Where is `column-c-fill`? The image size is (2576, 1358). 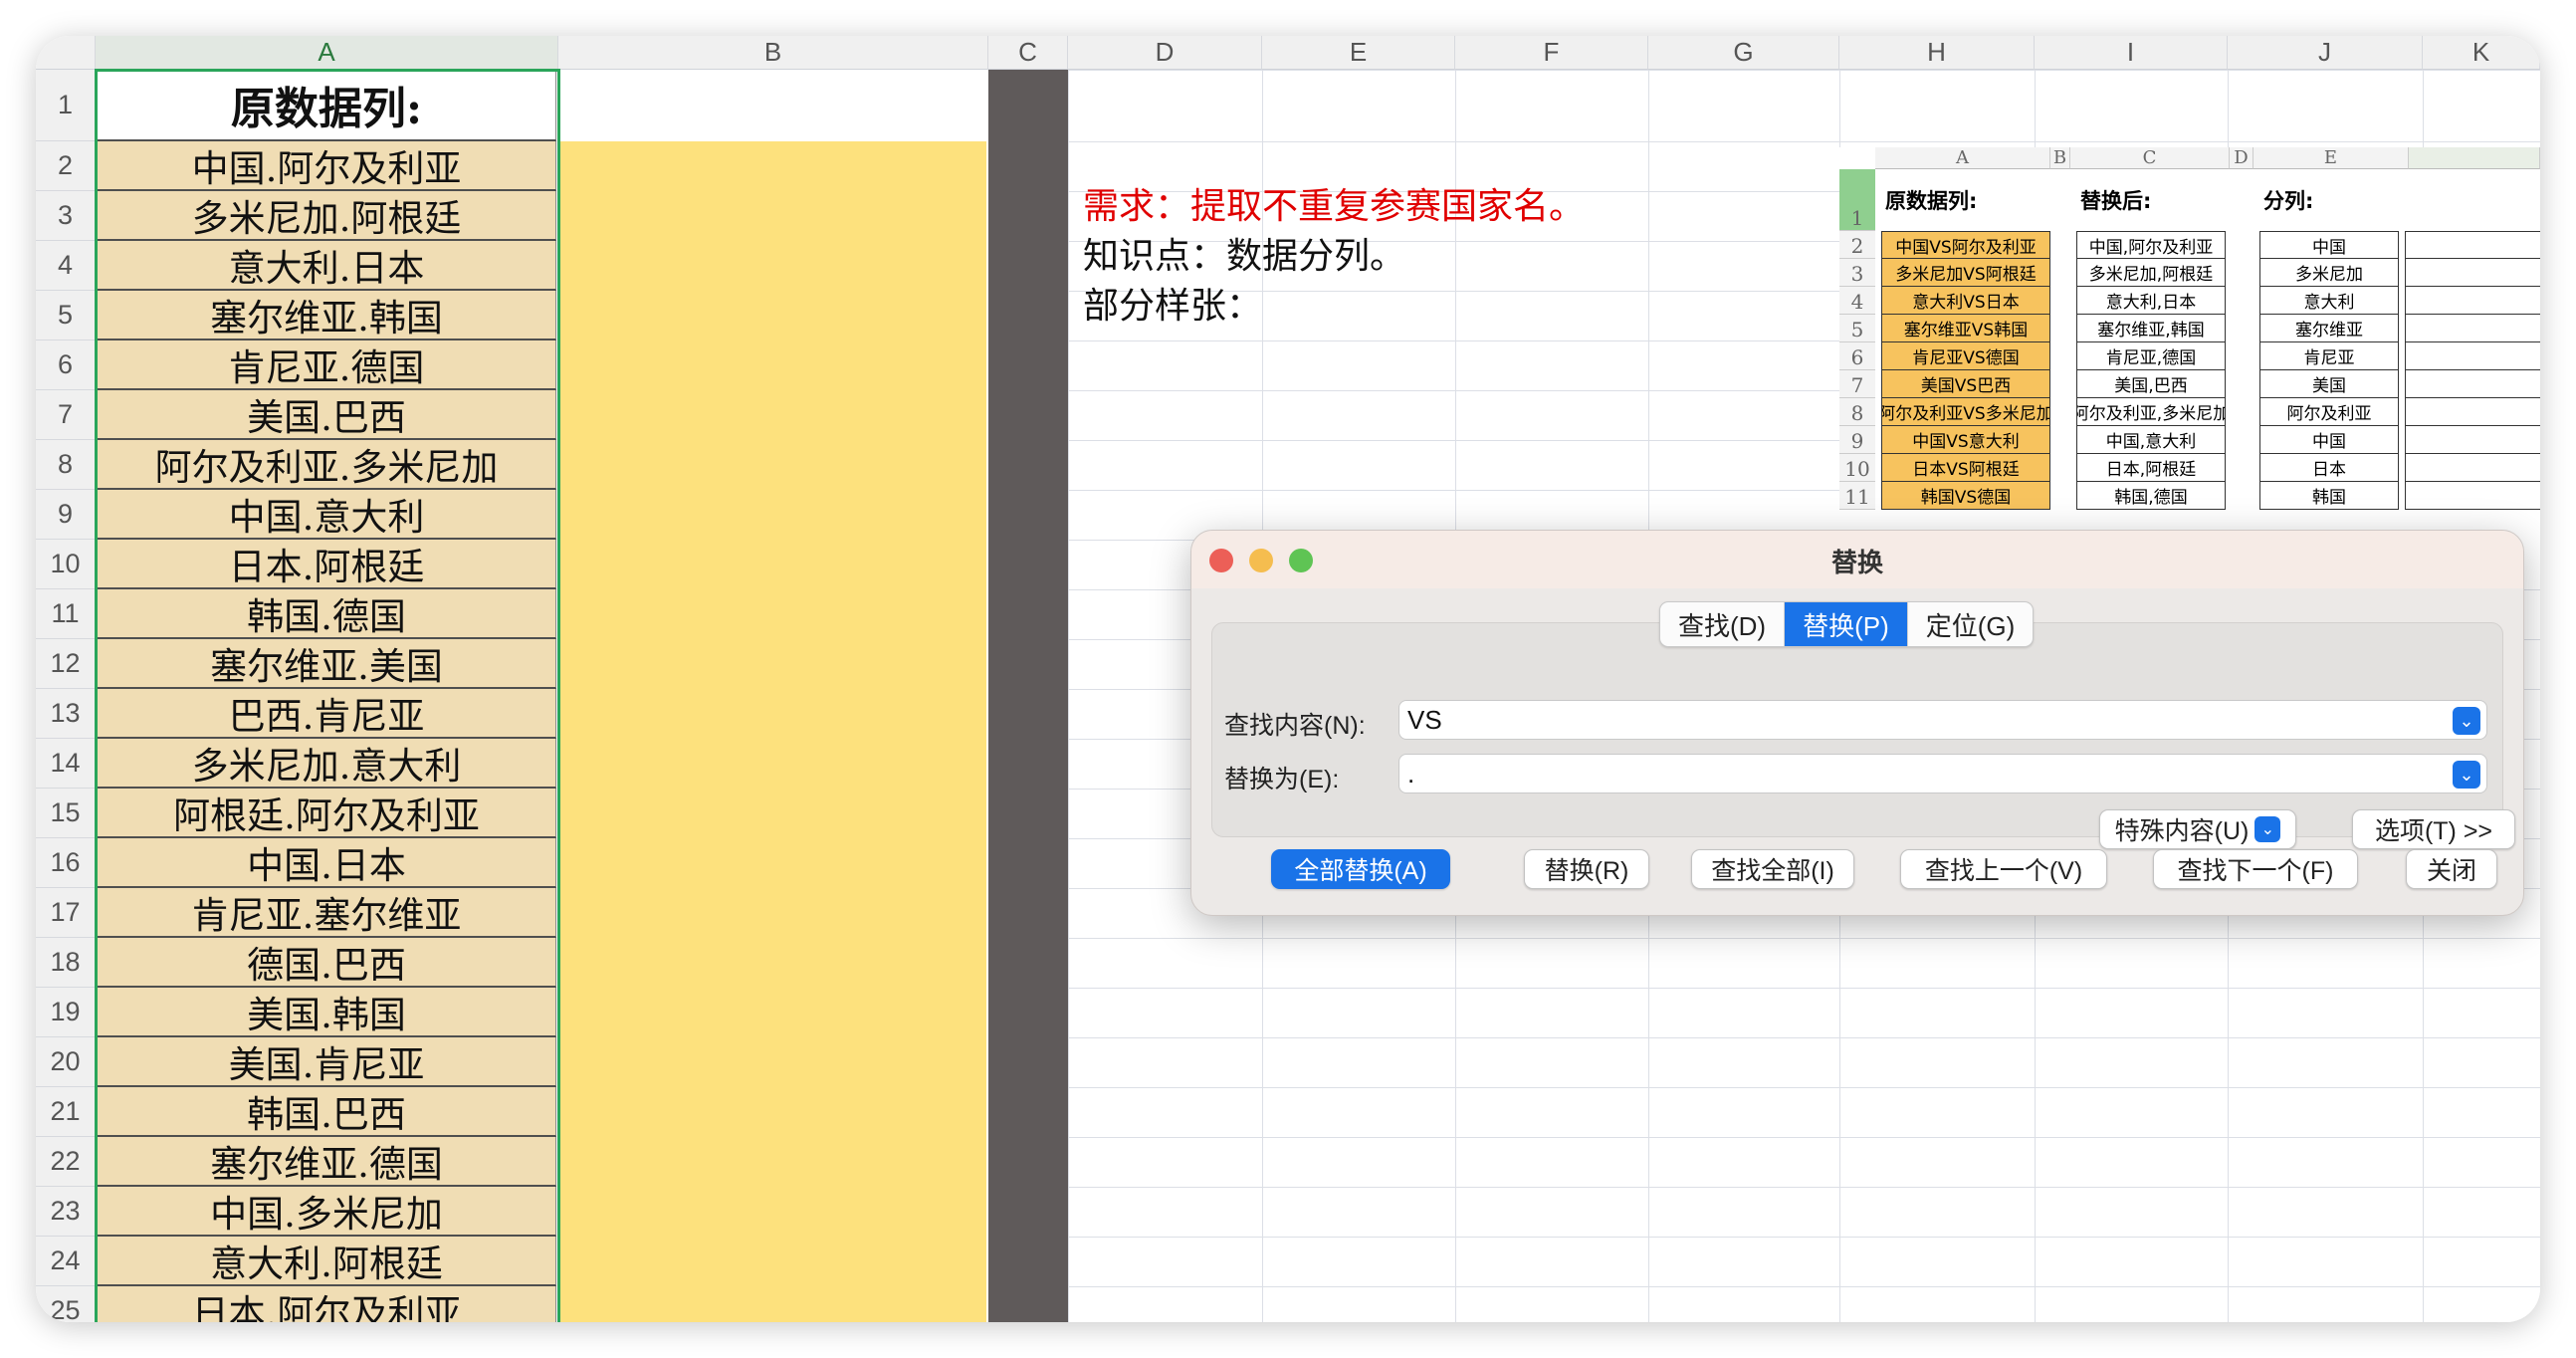 column-c-fill is located at coordinates (1028, 696).